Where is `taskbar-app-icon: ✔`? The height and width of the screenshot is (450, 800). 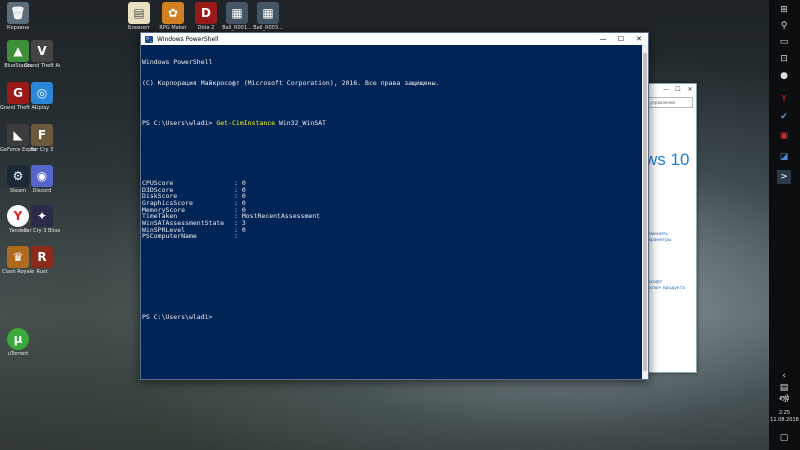 taskbar-app-icon: ✔ is located at coordinates (784, 117).